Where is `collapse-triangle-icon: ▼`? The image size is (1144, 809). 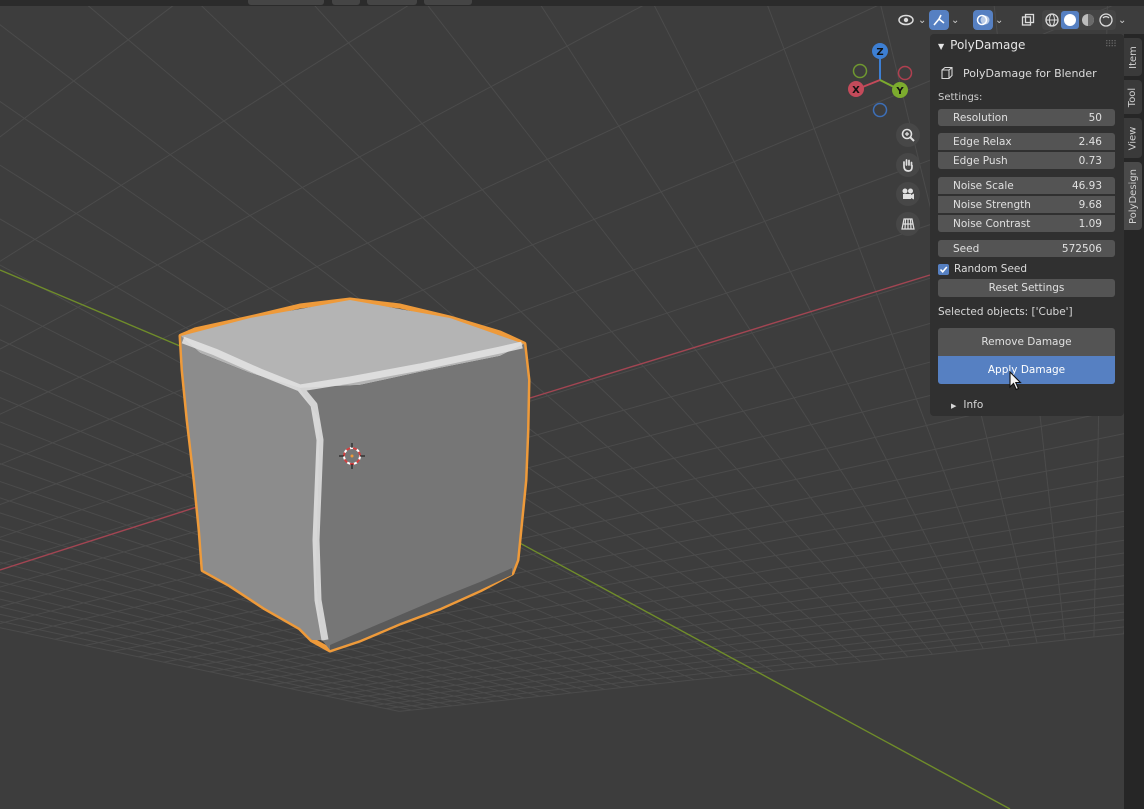 collapse-triangle-icon: ▼ is located at coordinates (941, 46).